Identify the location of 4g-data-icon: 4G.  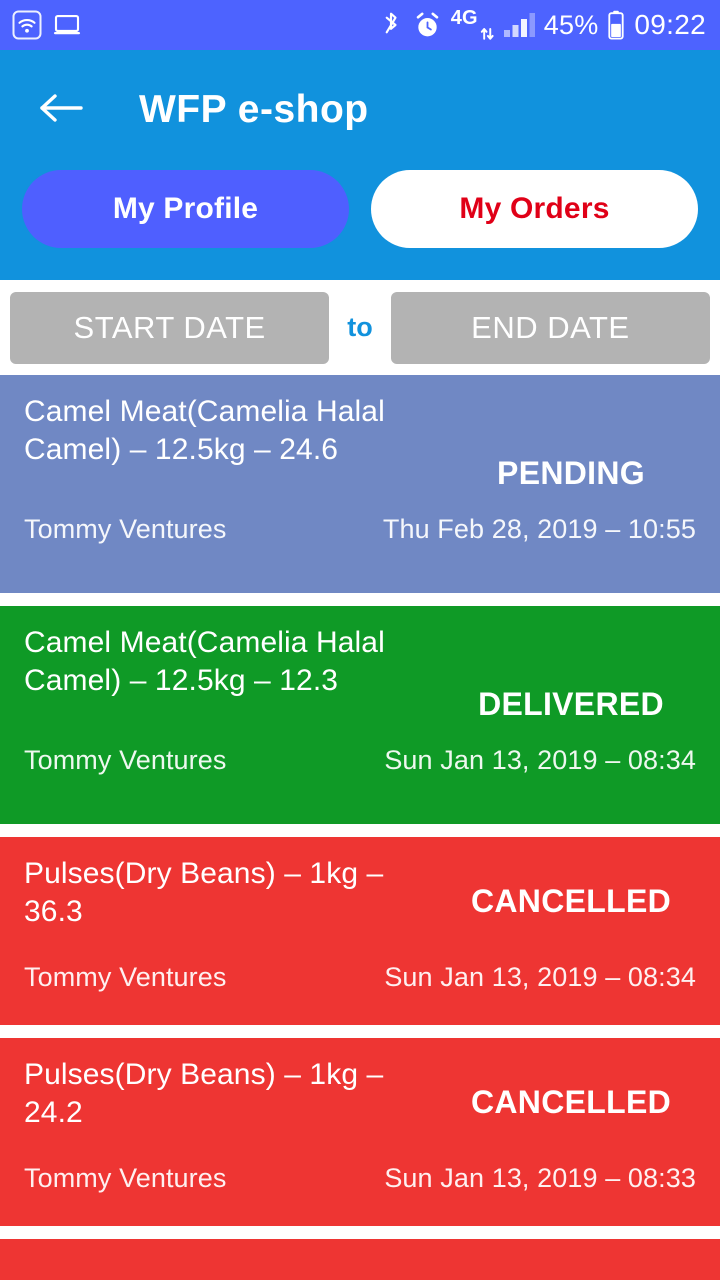
(472, 25).